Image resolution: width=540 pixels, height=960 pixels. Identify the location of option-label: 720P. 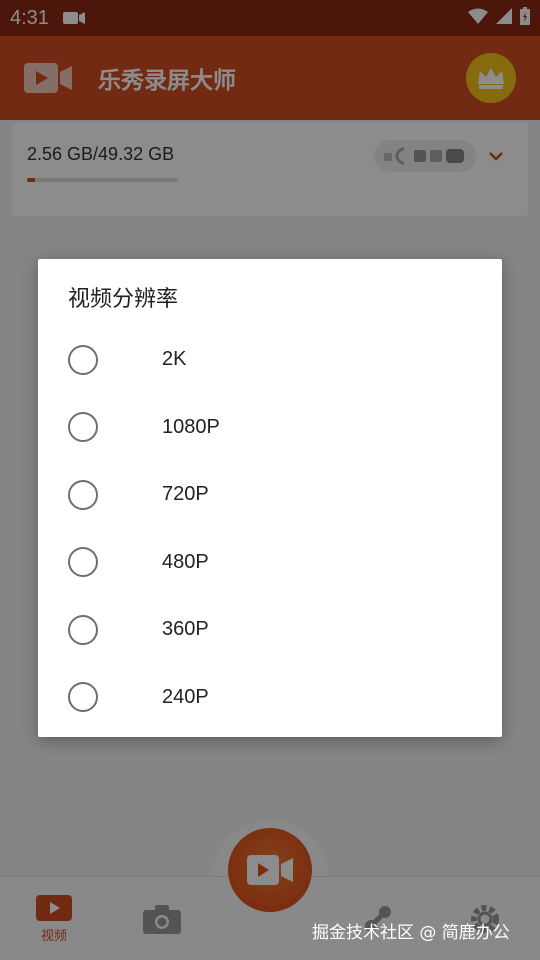
(185, 494).